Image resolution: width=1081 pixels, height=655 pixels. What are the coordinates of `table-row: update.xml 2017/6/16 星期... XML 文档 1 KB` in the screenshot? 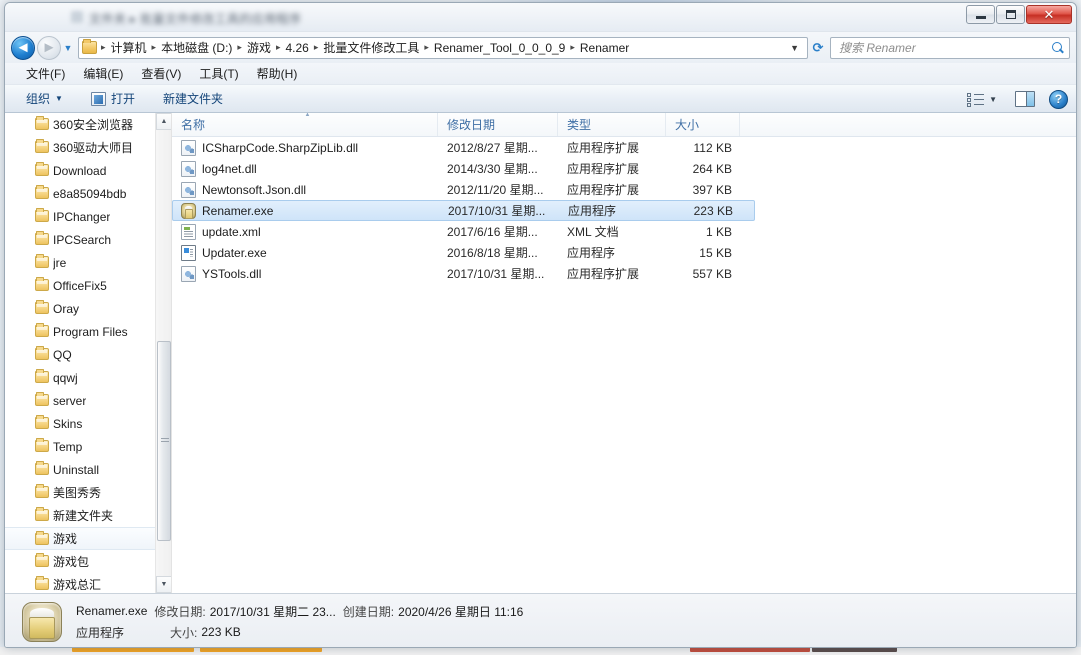 It's located at (463, 231).